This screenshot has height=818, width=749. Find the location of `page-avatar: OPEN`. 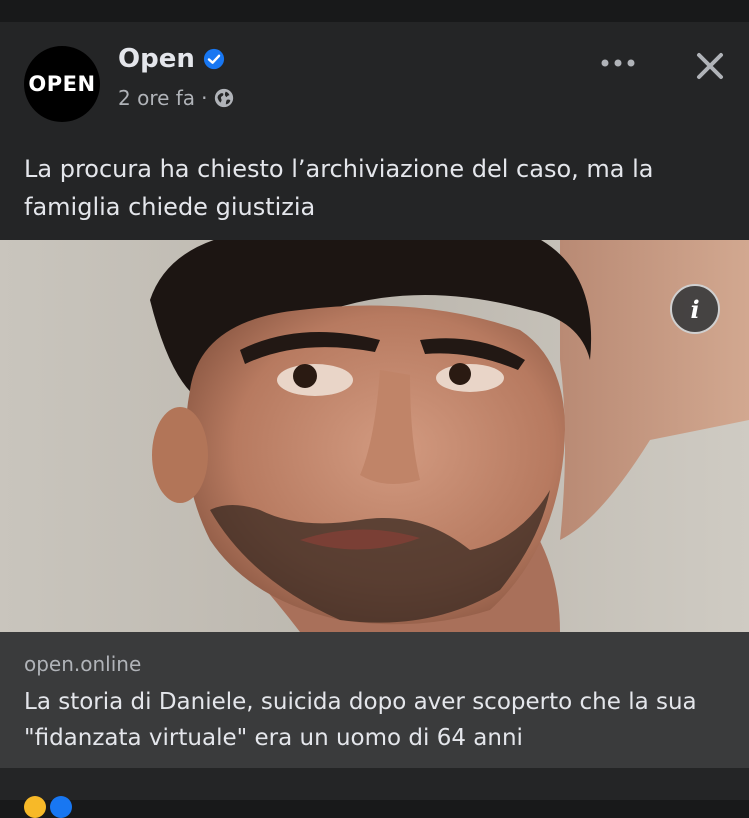

page-avatar: OPEN is located at coordinates (62, 84).